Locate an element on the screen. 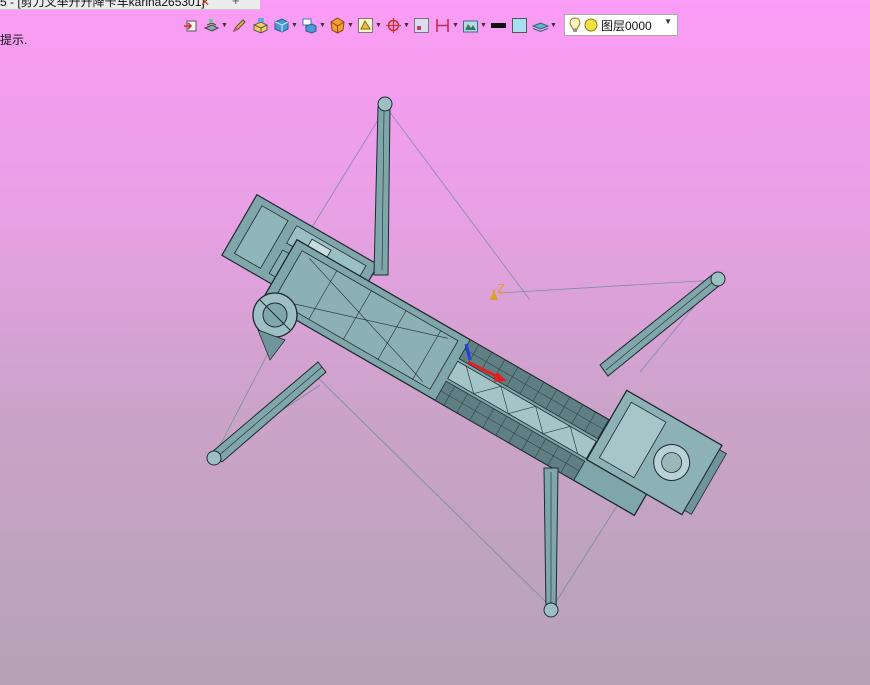 The image size is (870, 685). render-mode-dropdown-arrow: ▼ is located at coordinates (483, 25).